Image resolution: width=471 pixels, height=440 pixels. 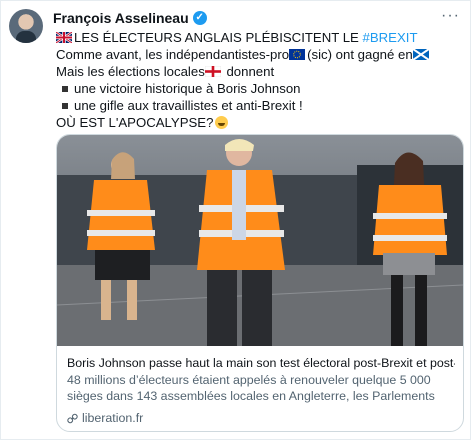 I want to click on tweet-line-1-text: LES ÉLECTEURS ANGLAIS PLÉBISCITENT LE, so click(x=218, y=37).